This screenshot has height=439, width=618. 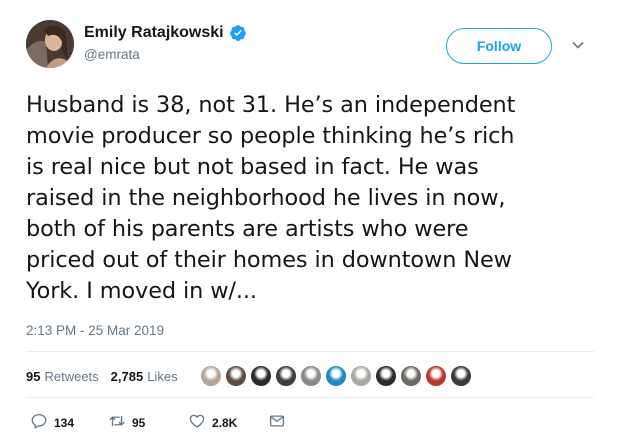 I want to click on reply-button: 134, so click(x=69, y=422).